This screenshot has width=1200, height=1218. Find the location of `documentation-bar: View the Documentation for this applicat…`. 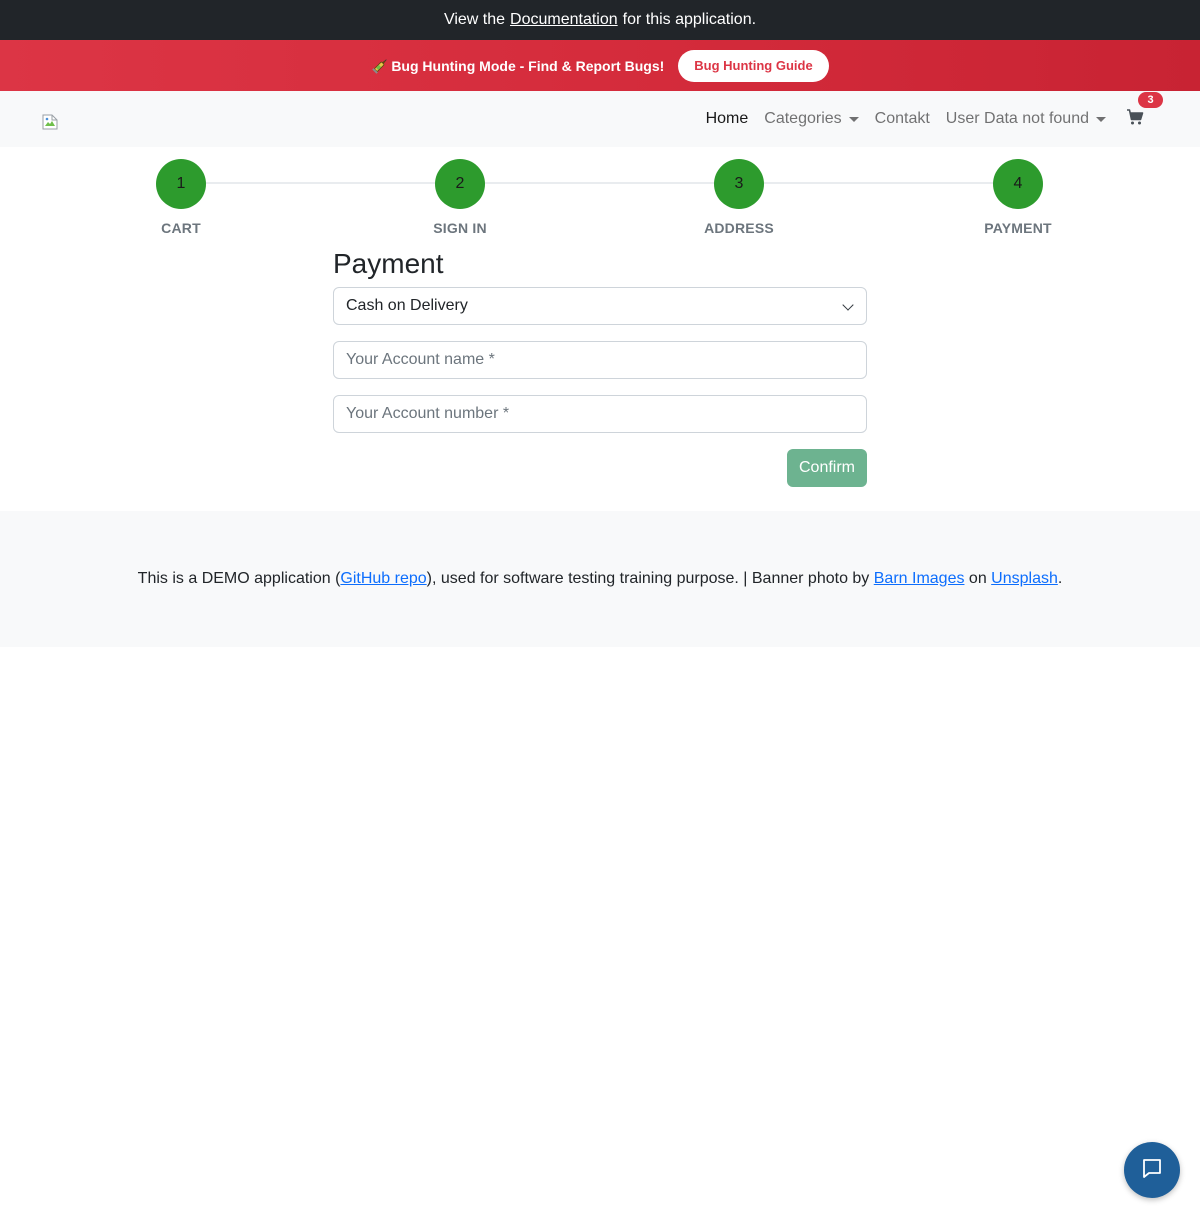

documentation-bar: View the Documentation for this applicat… is located at coordinates (600, 20).